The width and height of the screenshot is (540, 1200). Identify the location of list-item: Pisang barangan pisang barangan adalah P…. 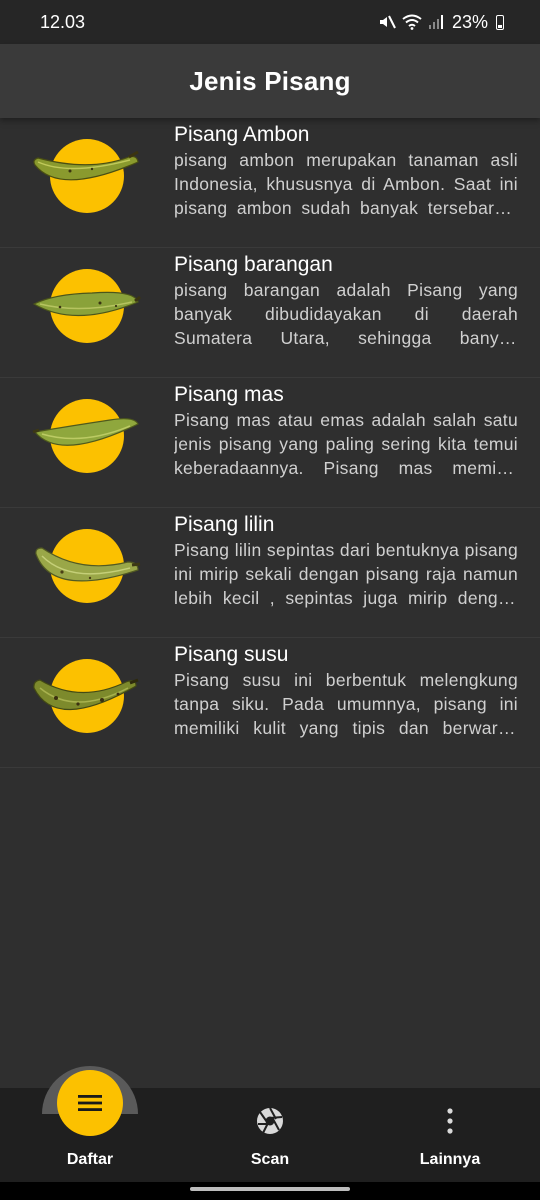
(270, 313).